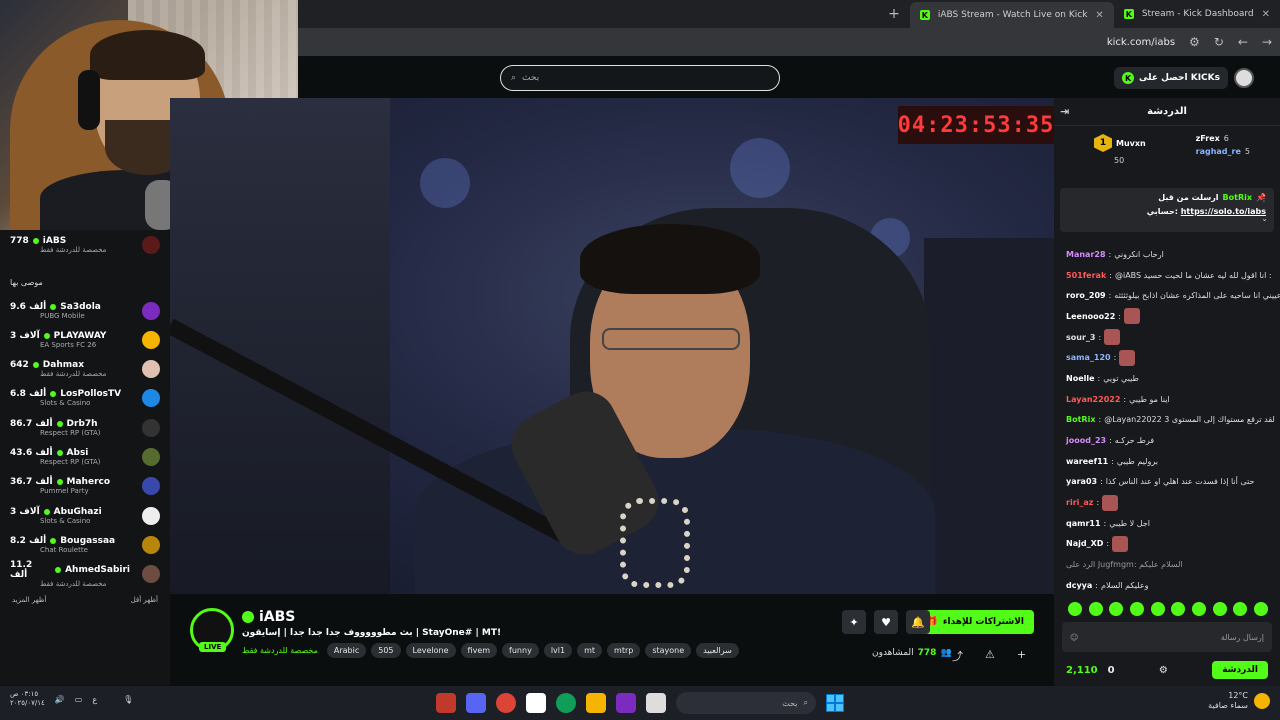 The height and width of the screenshot is (720, 1280). Describe the element at coordinates (60, 699) in the screenshot. I see `volume-icon: 🔊` at that location.